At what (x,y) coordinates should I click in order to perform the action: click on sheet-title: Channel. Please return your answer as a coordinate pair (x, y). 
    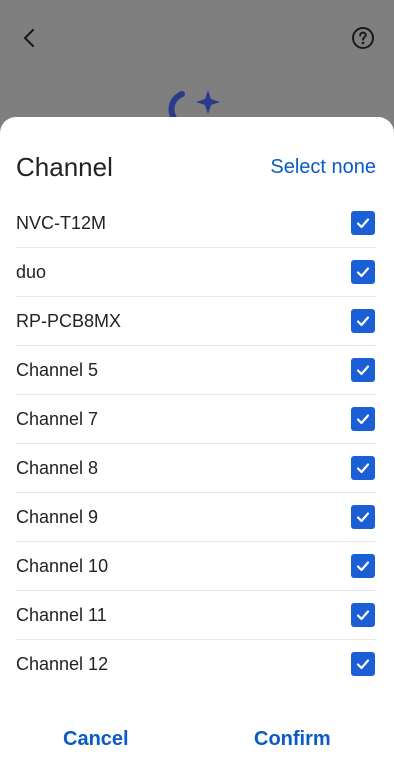
    Looking at the image, I should click on (64, 166).